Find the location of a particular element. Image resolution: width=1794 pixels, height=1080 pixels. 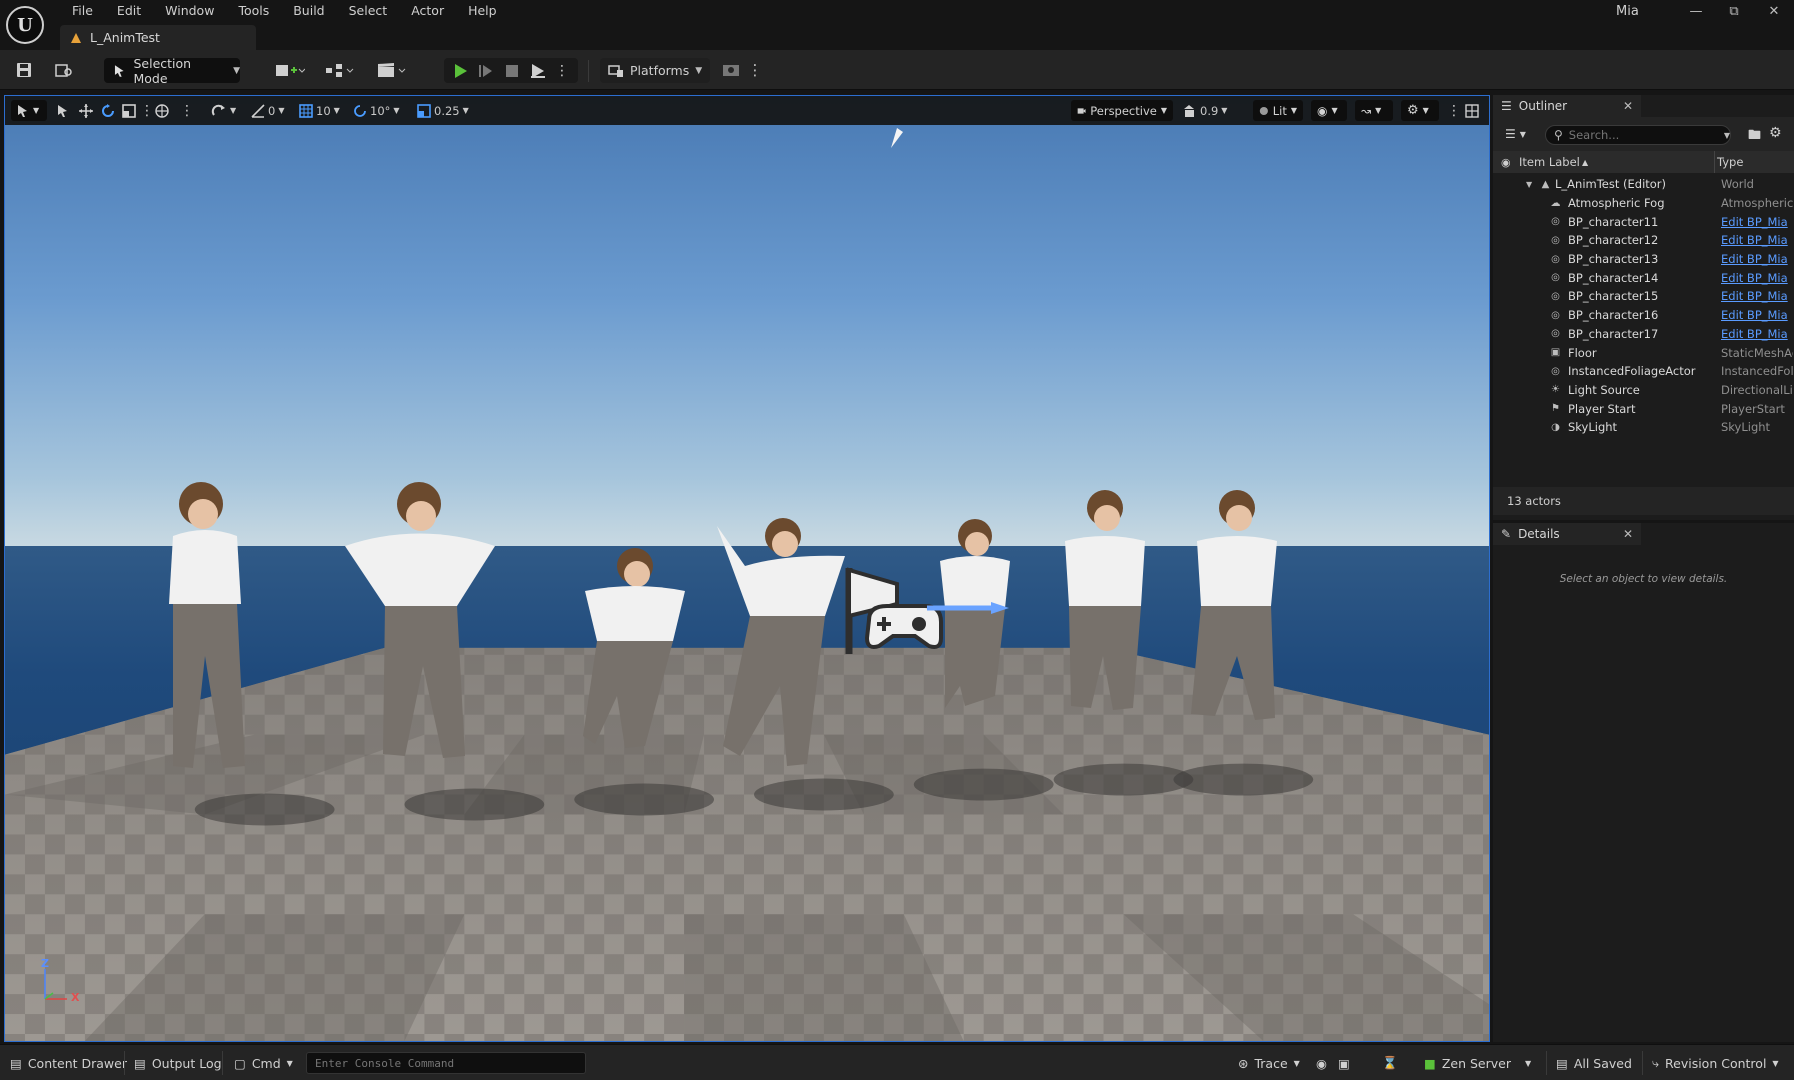

menu-file: File is located at coordinates (82, 11).